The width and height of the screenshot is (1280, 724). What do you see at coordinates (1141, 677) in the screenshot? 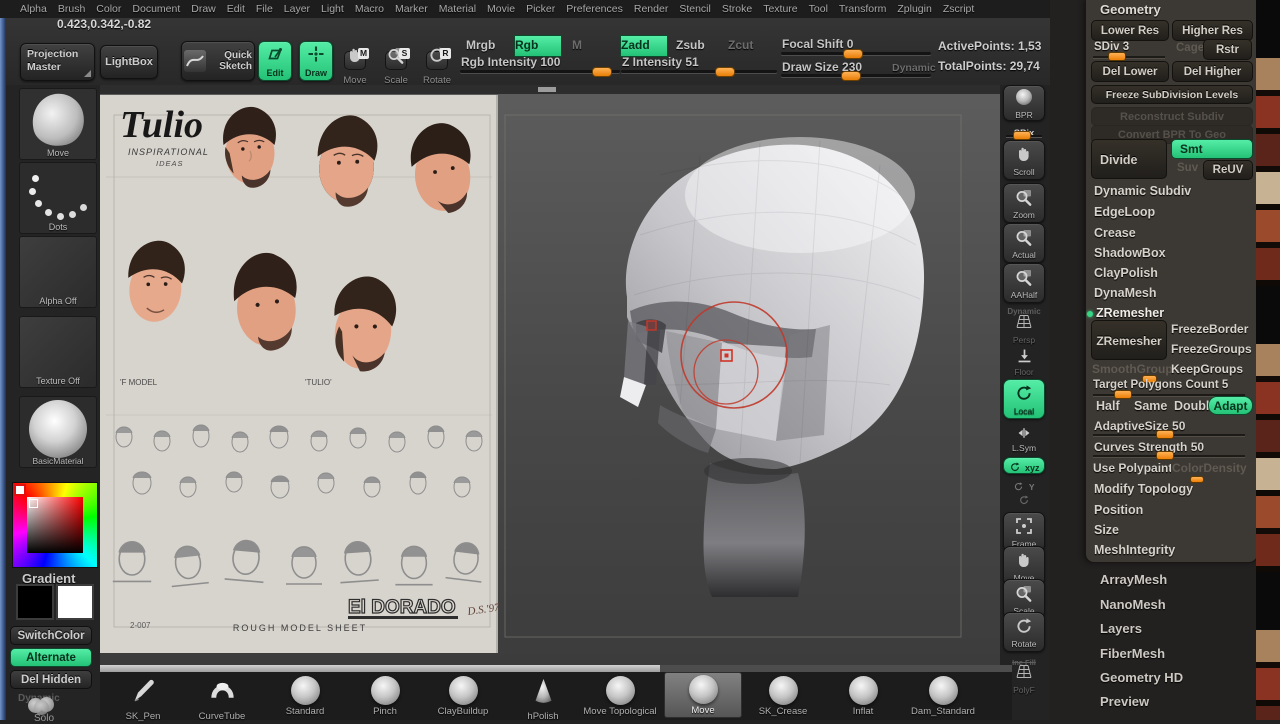
I see `section-geometry-hd: Geometry HD` at bounding box center [1141, 677].